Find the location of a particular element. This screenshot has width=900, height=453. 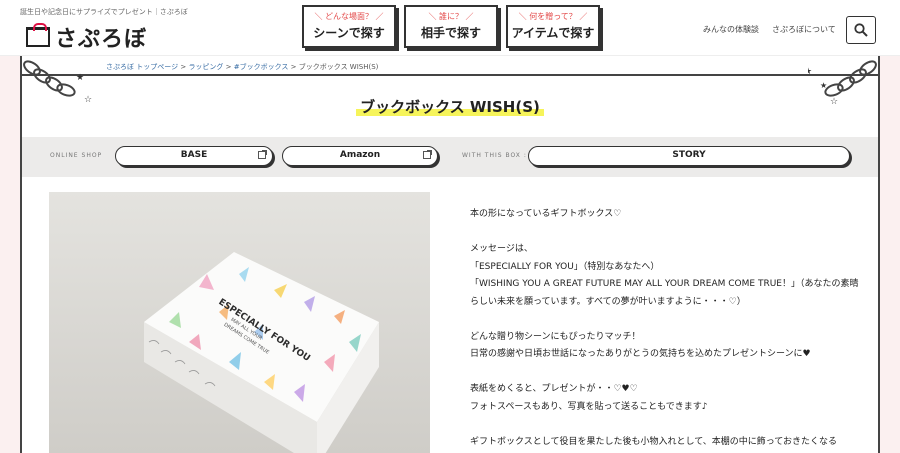

breadcrumb-link-bookbox: #ブックボックス is located at coordinates (261, 67).